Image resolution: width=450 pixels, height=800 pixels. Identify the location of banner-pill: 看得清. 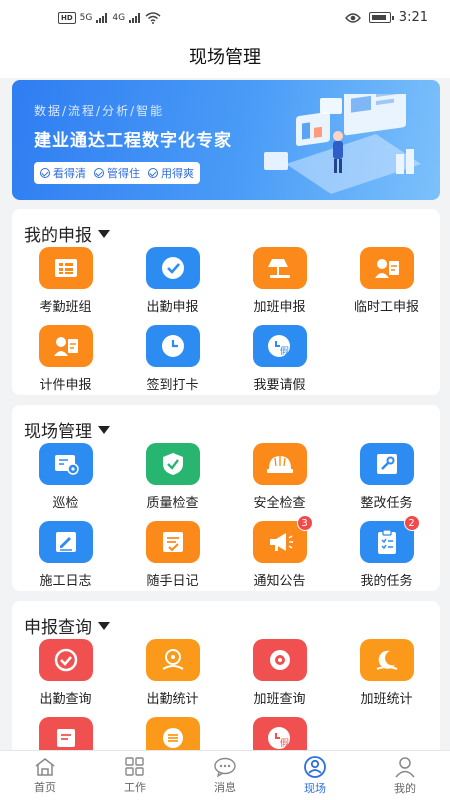
(63, 173).